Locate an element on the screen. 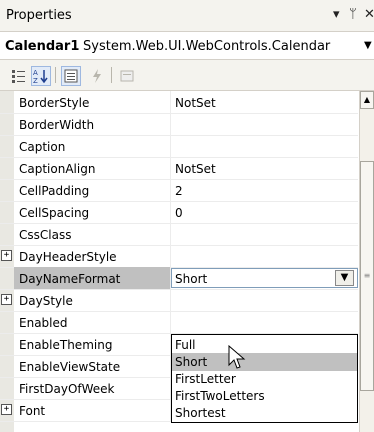  property-row: + DayHeaderStyle is located at coordinates (179, 256).